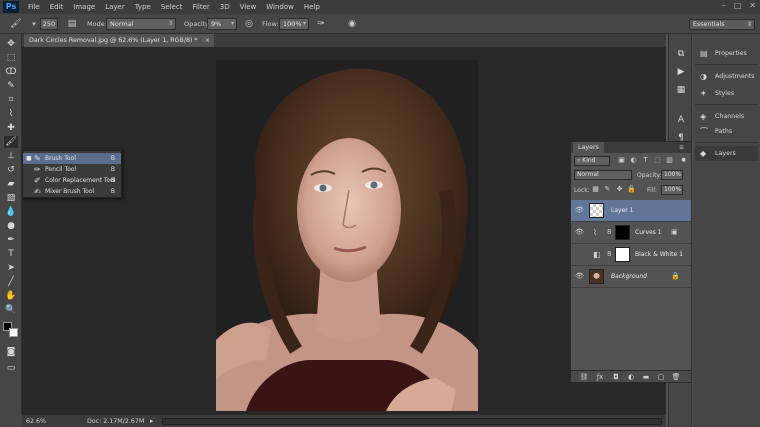  What do you see at coordinates (633, 160) in the screenshot?
I see `filter-adjustment-icon: ◐` at bounding box center [633, 160].